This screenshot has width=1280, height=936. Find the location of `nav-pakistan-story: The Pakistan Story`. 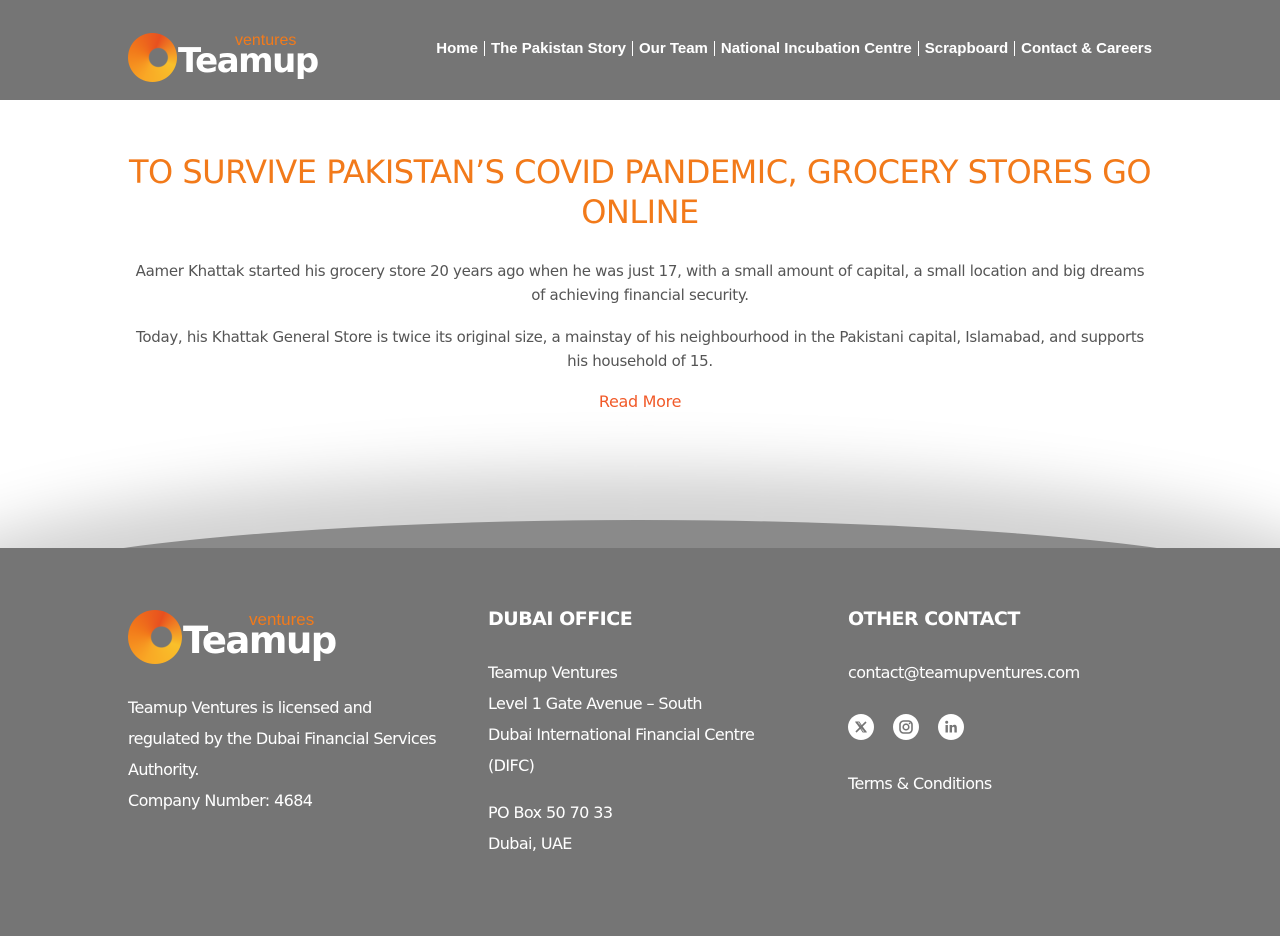

nav-pakistan-story: The Pakistan Story is located at coordinates (558, 48).